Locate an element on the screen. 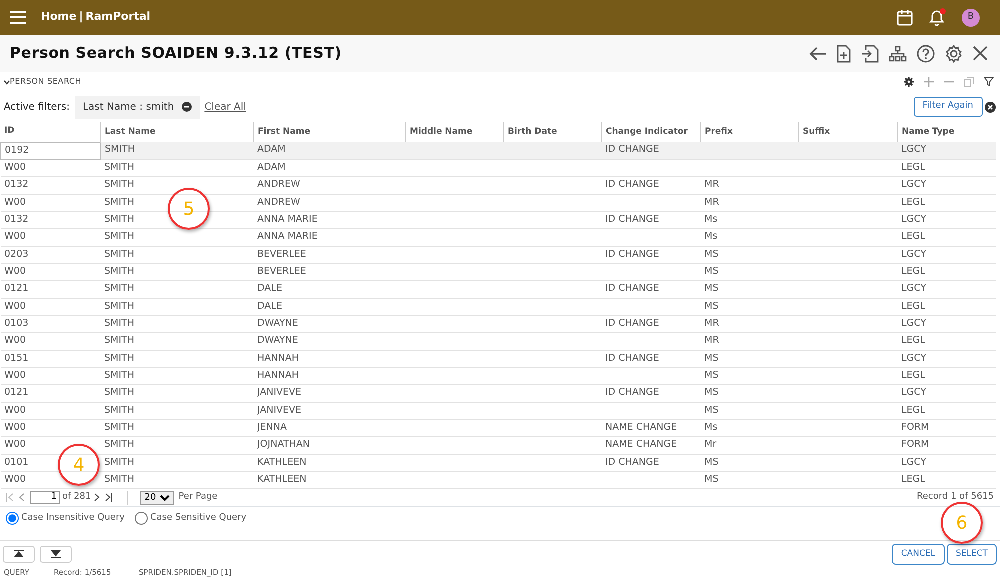 Image resolution: width=1000 pixels, height=580 pixels. table-row: W00 SMITH ADAM LEGL is located at coordinates (498, 168).